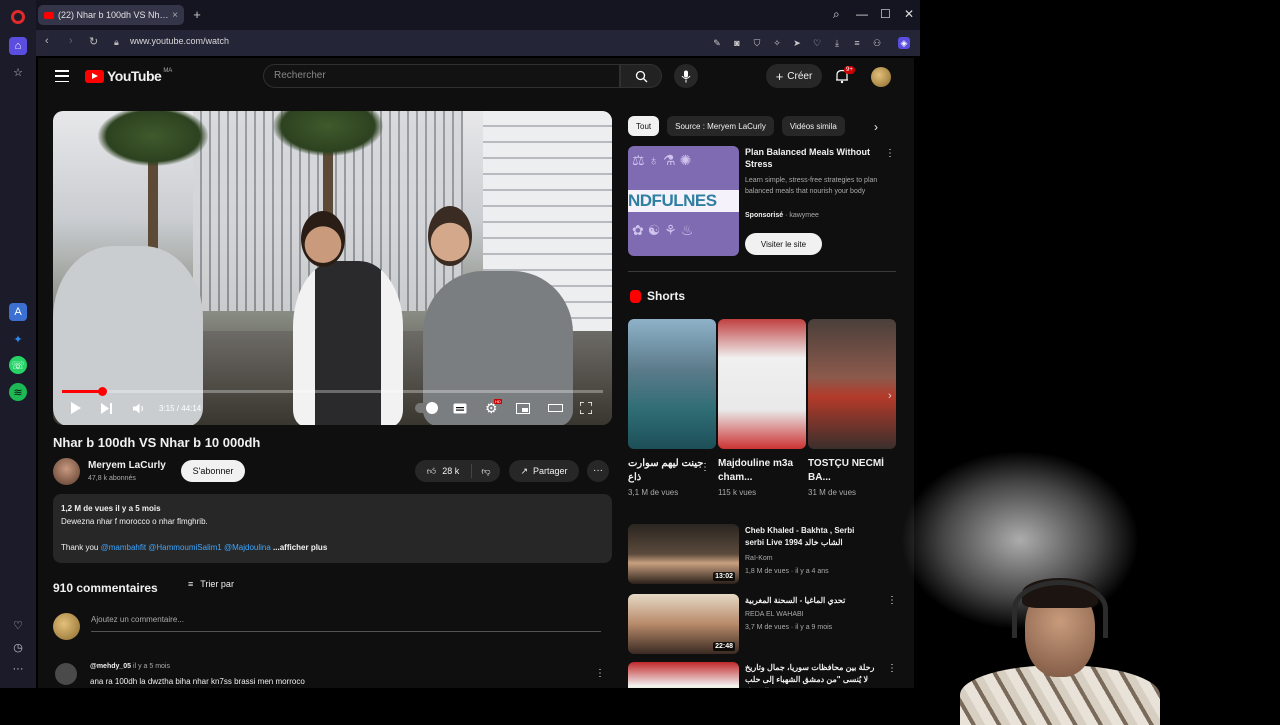  Describe the element at coordinates (817, 43) in the screenshot. I see `favorite-icon: ♡` at that location.